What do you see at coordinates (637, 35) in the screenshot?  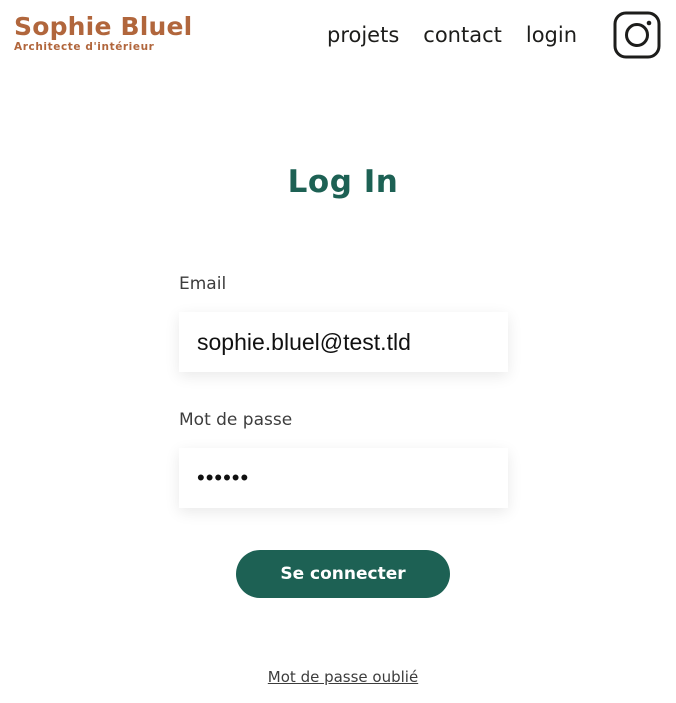 I see `instagram-icon` at bounding box center [637, 35].